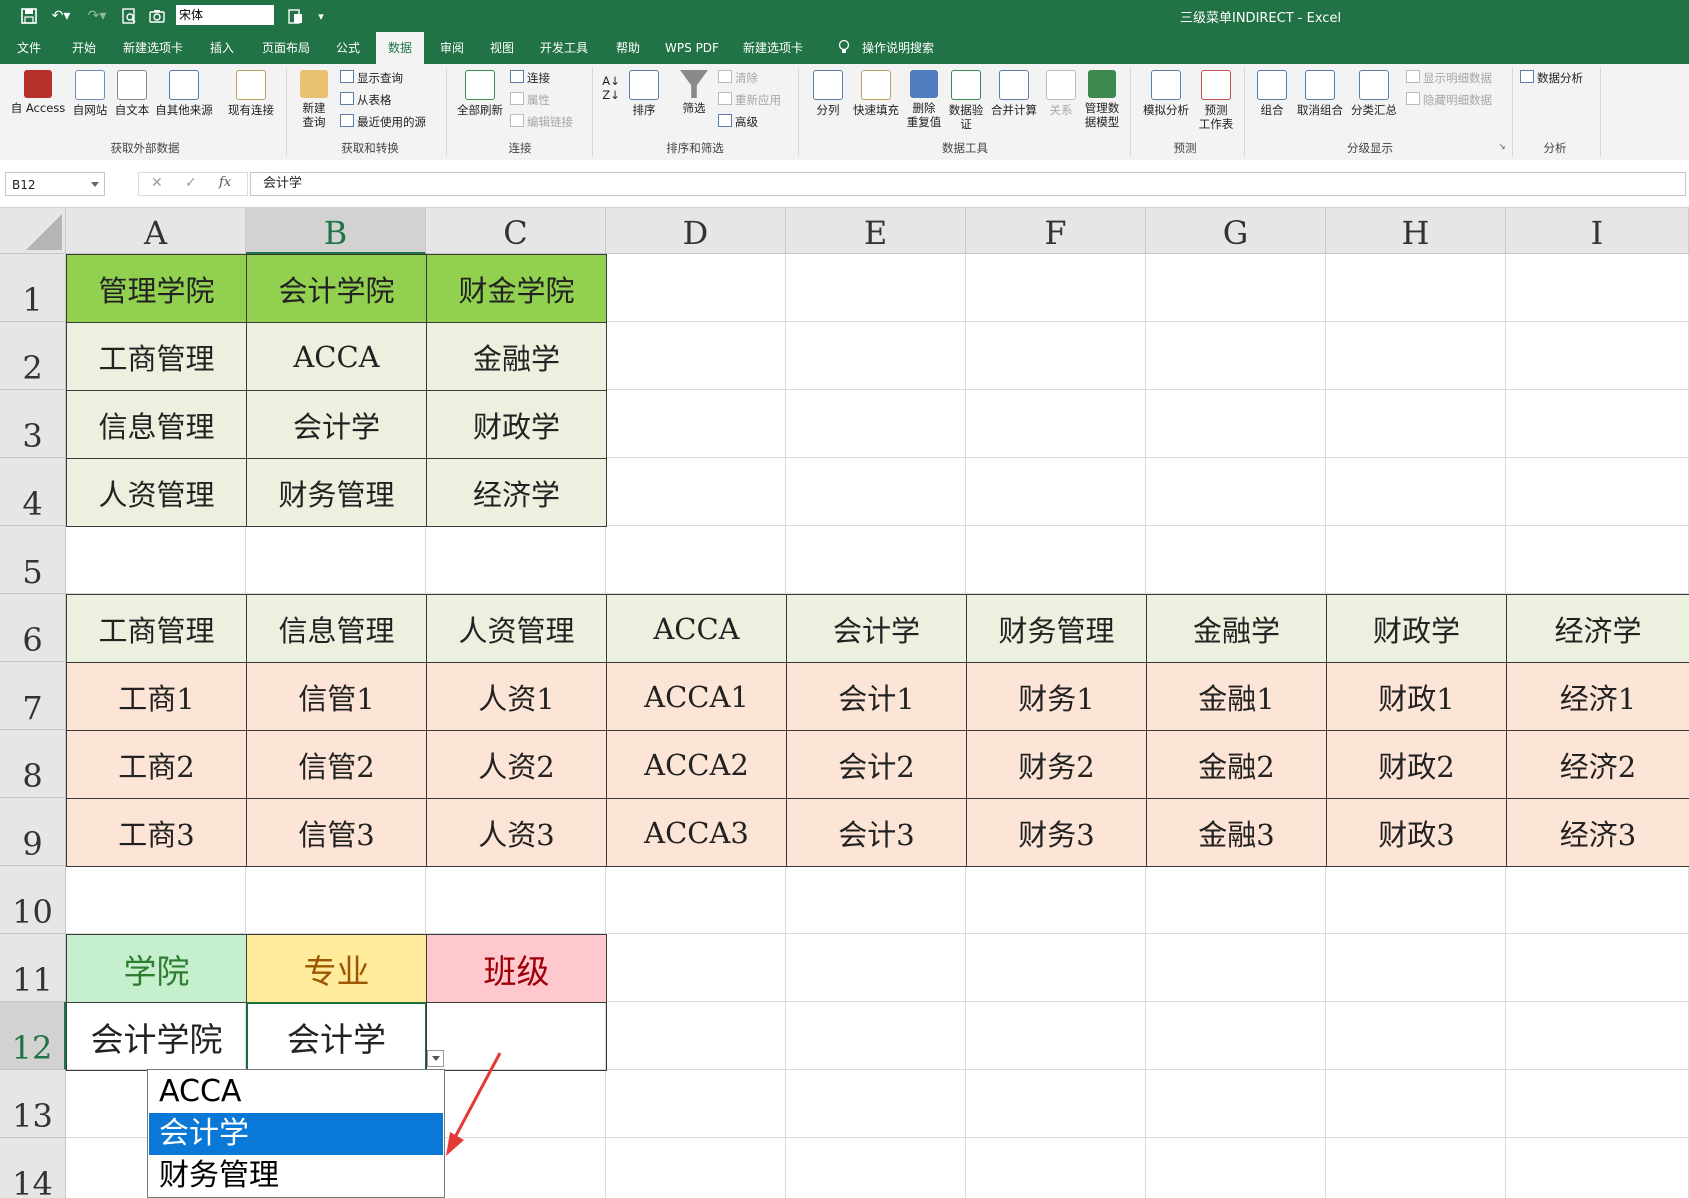 The image size is (1689, 1198). What do you see at coordinates (474, 1104) in the screenshot?
I see `annotation-arrow` at bounding box center [474, 1104].